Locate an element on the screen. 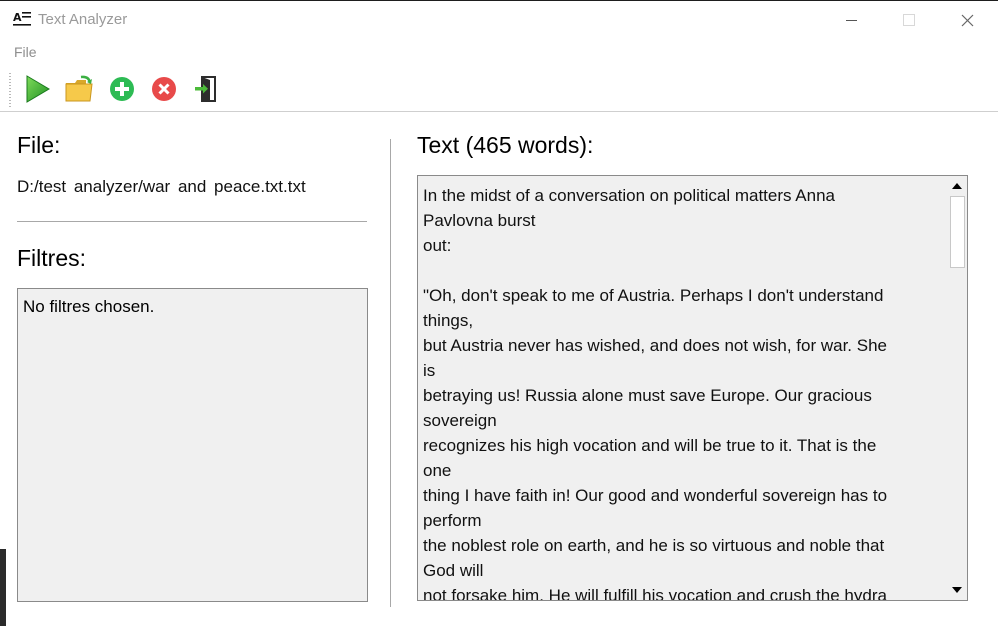 The width and height of the screenshot is (998, 626). close-icon is located at coordinates (967, 20).